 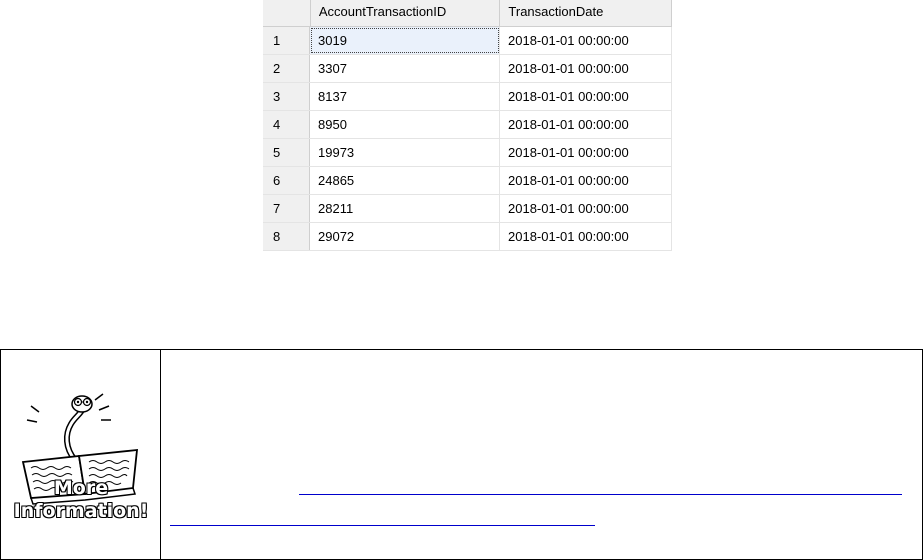 I want to click on more-information-badge: More Information!, so click(x=81, y=454).